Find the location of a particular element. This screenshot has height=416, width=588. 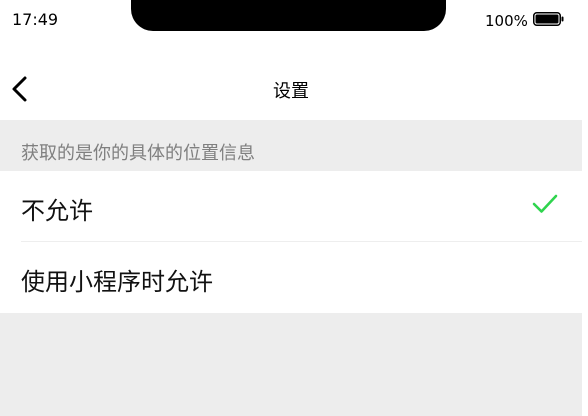

page-title: 设置 is located at coordinates (291, 91).